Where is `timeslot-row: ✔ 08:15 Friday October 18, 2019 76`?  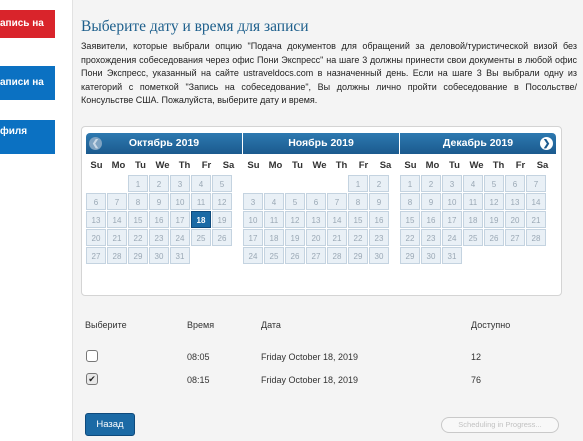
timeslot-row: ✔ 08:15 Friday October 18, 2019 76 is located at coordinates (320, 382).